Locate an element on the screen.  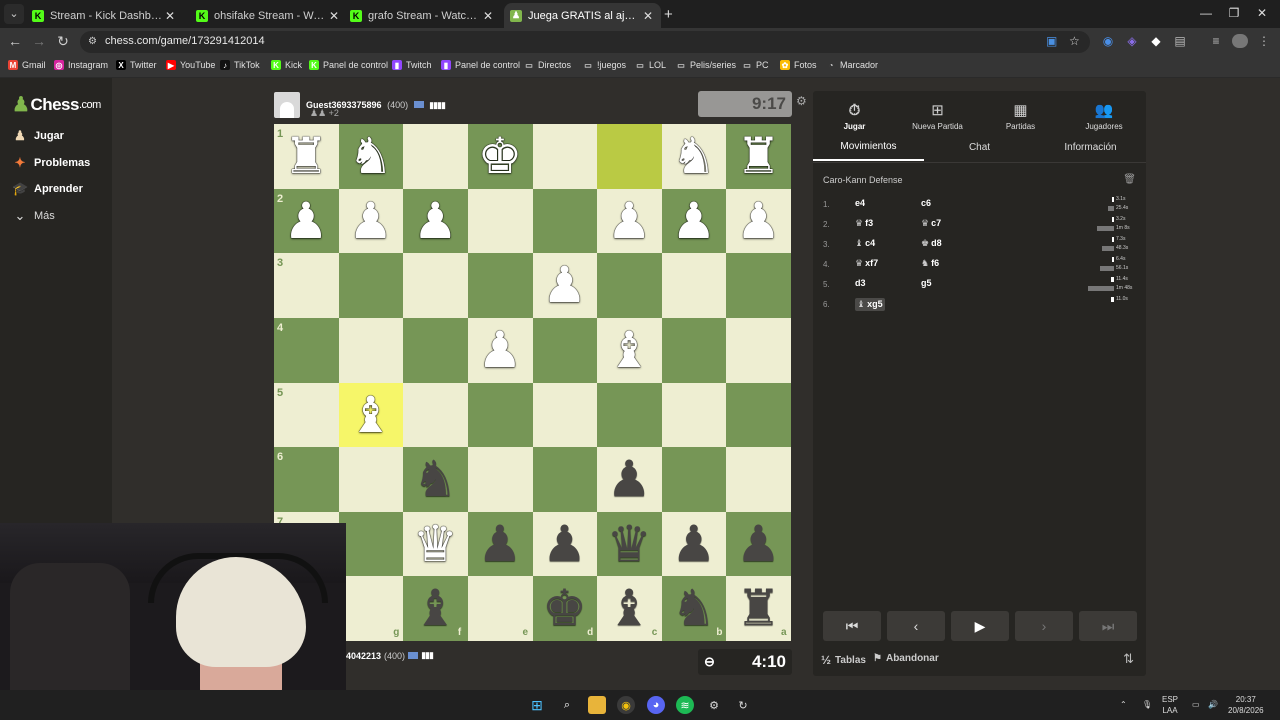
file-explorer-icon is located at coordinates (597, 705).